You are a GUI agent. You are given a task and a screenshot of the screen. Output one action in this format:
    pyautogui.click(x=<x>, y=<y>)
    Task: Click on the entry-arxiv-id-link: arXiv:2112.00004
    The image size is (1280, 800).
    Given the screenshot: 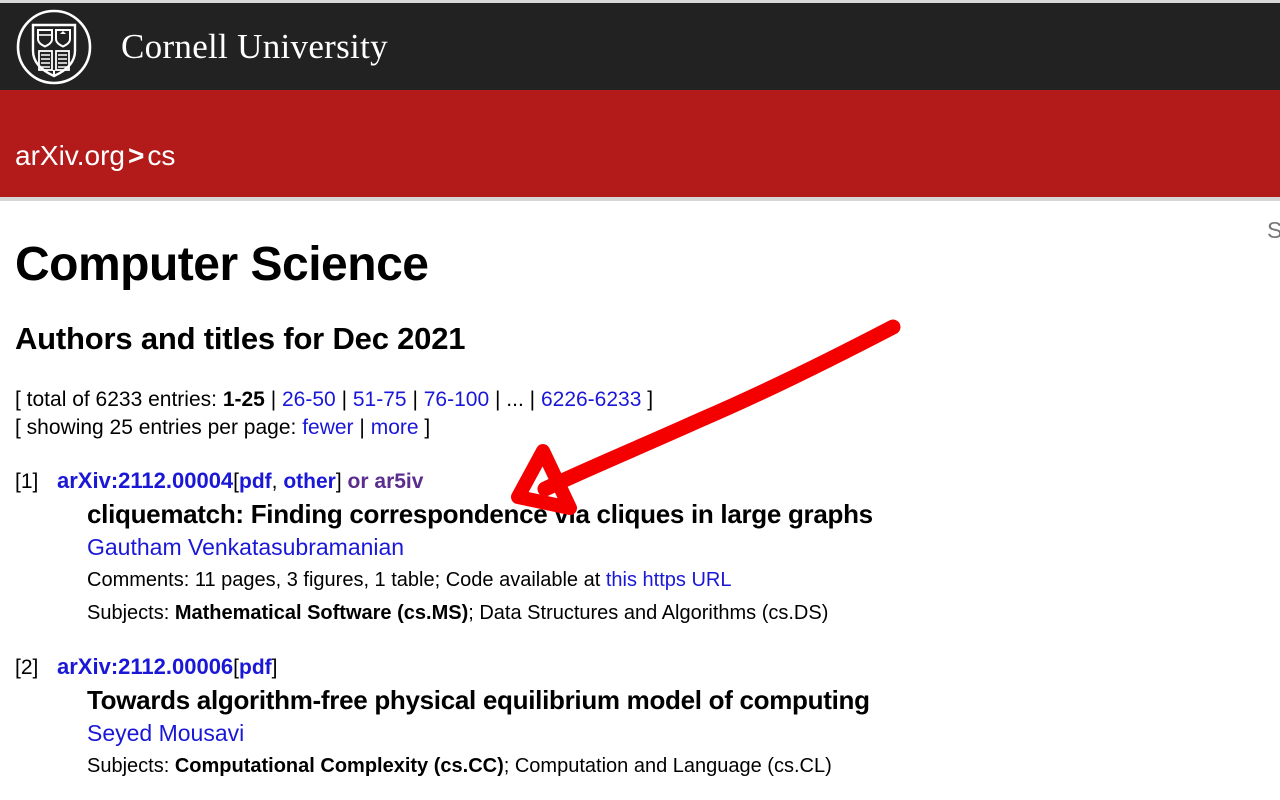 What is the action you would take?
    pyautogui.click(x=145, y=480)
    